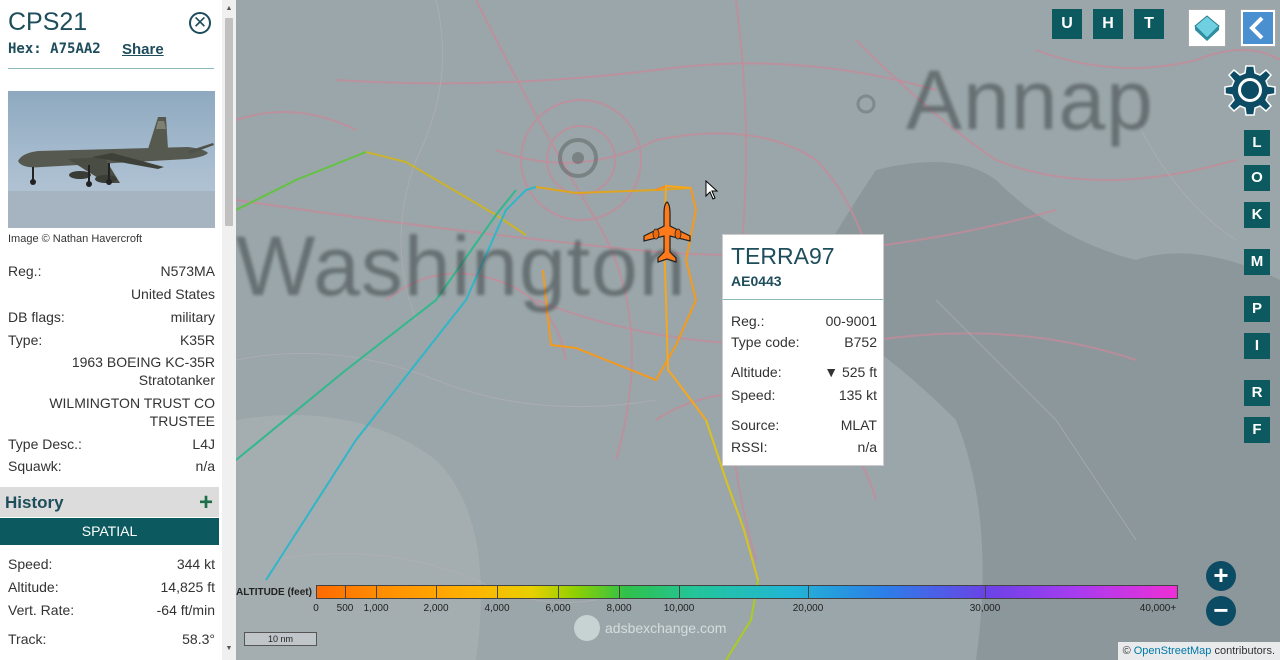 The image size is (1280, 660). What do you see at coordinates (461, 266) in the screenshot?
I see `map-label-washington: Washington` at bounding box center [461, 266].